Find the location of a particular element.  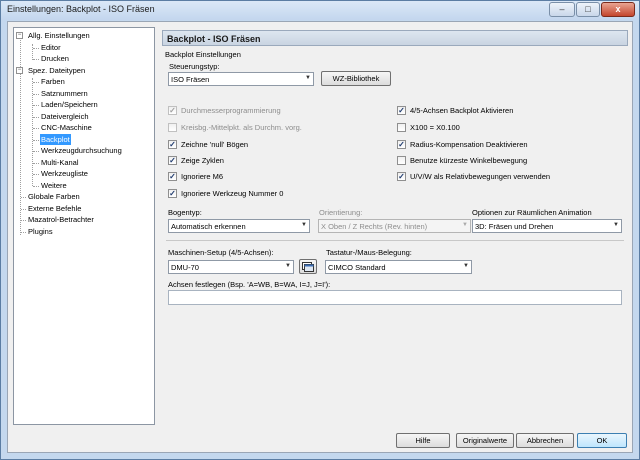

window-icon is located at coordinates (308, 267).